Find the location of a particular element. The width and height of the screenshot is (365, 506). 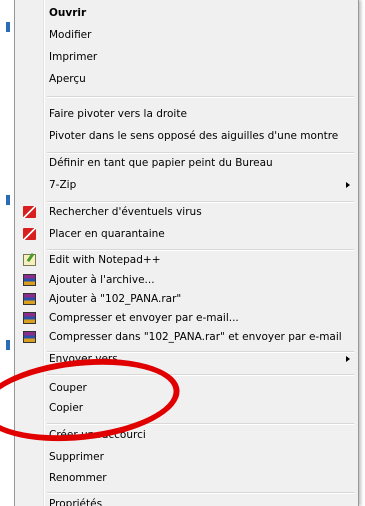

menu-item-label: Propriétés is located at coordinates (76, 502).